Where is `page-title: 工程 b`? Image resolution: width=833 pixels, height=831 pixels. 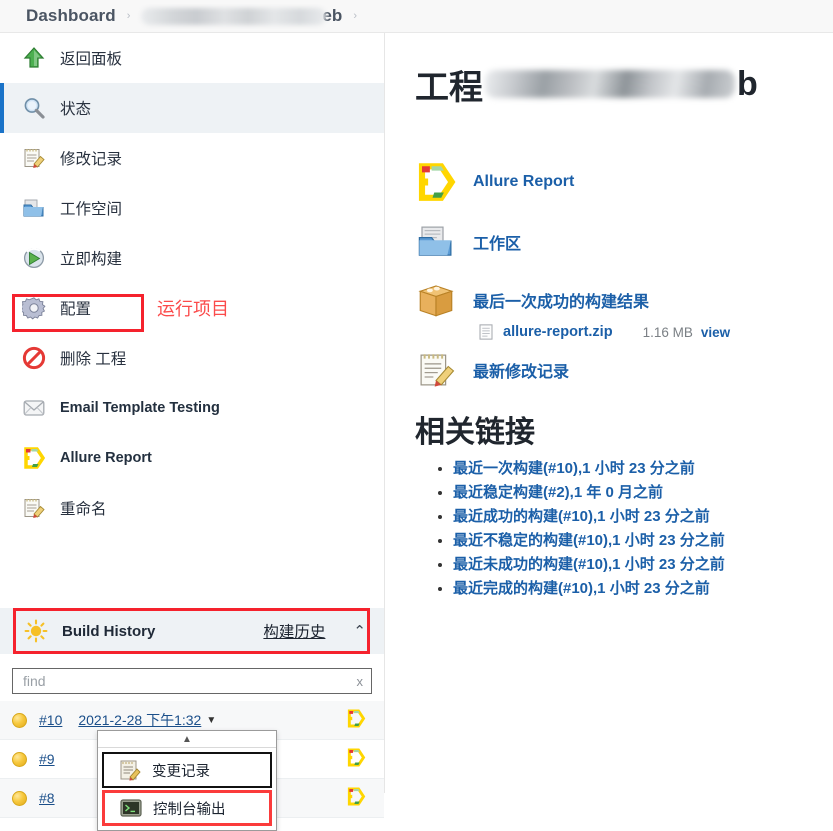 page-title: 工程 b is located at coordinates (624, 84).